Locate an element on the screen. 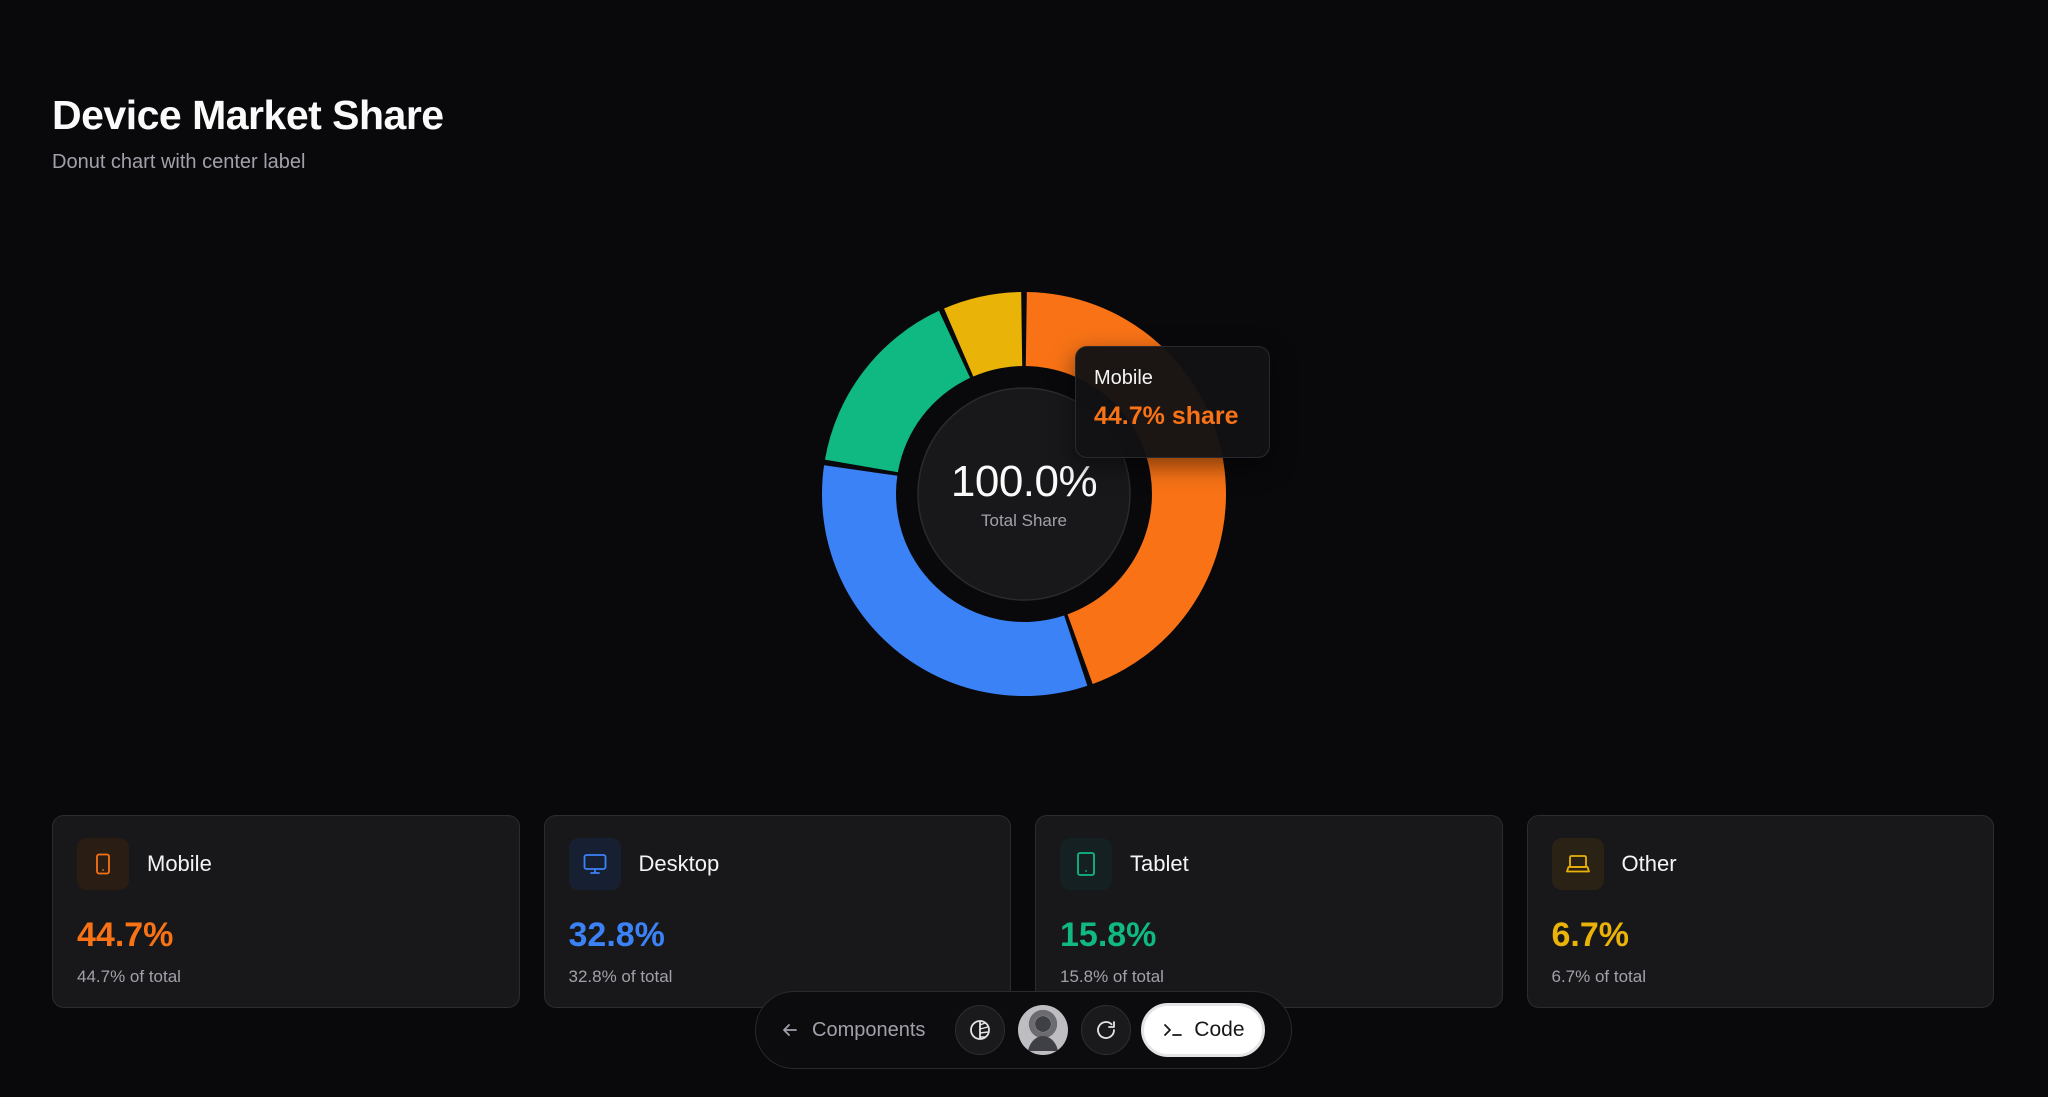 The width and height of the screenshot is (2048, 1097). avatar is located at coordinates (1043, 1030).